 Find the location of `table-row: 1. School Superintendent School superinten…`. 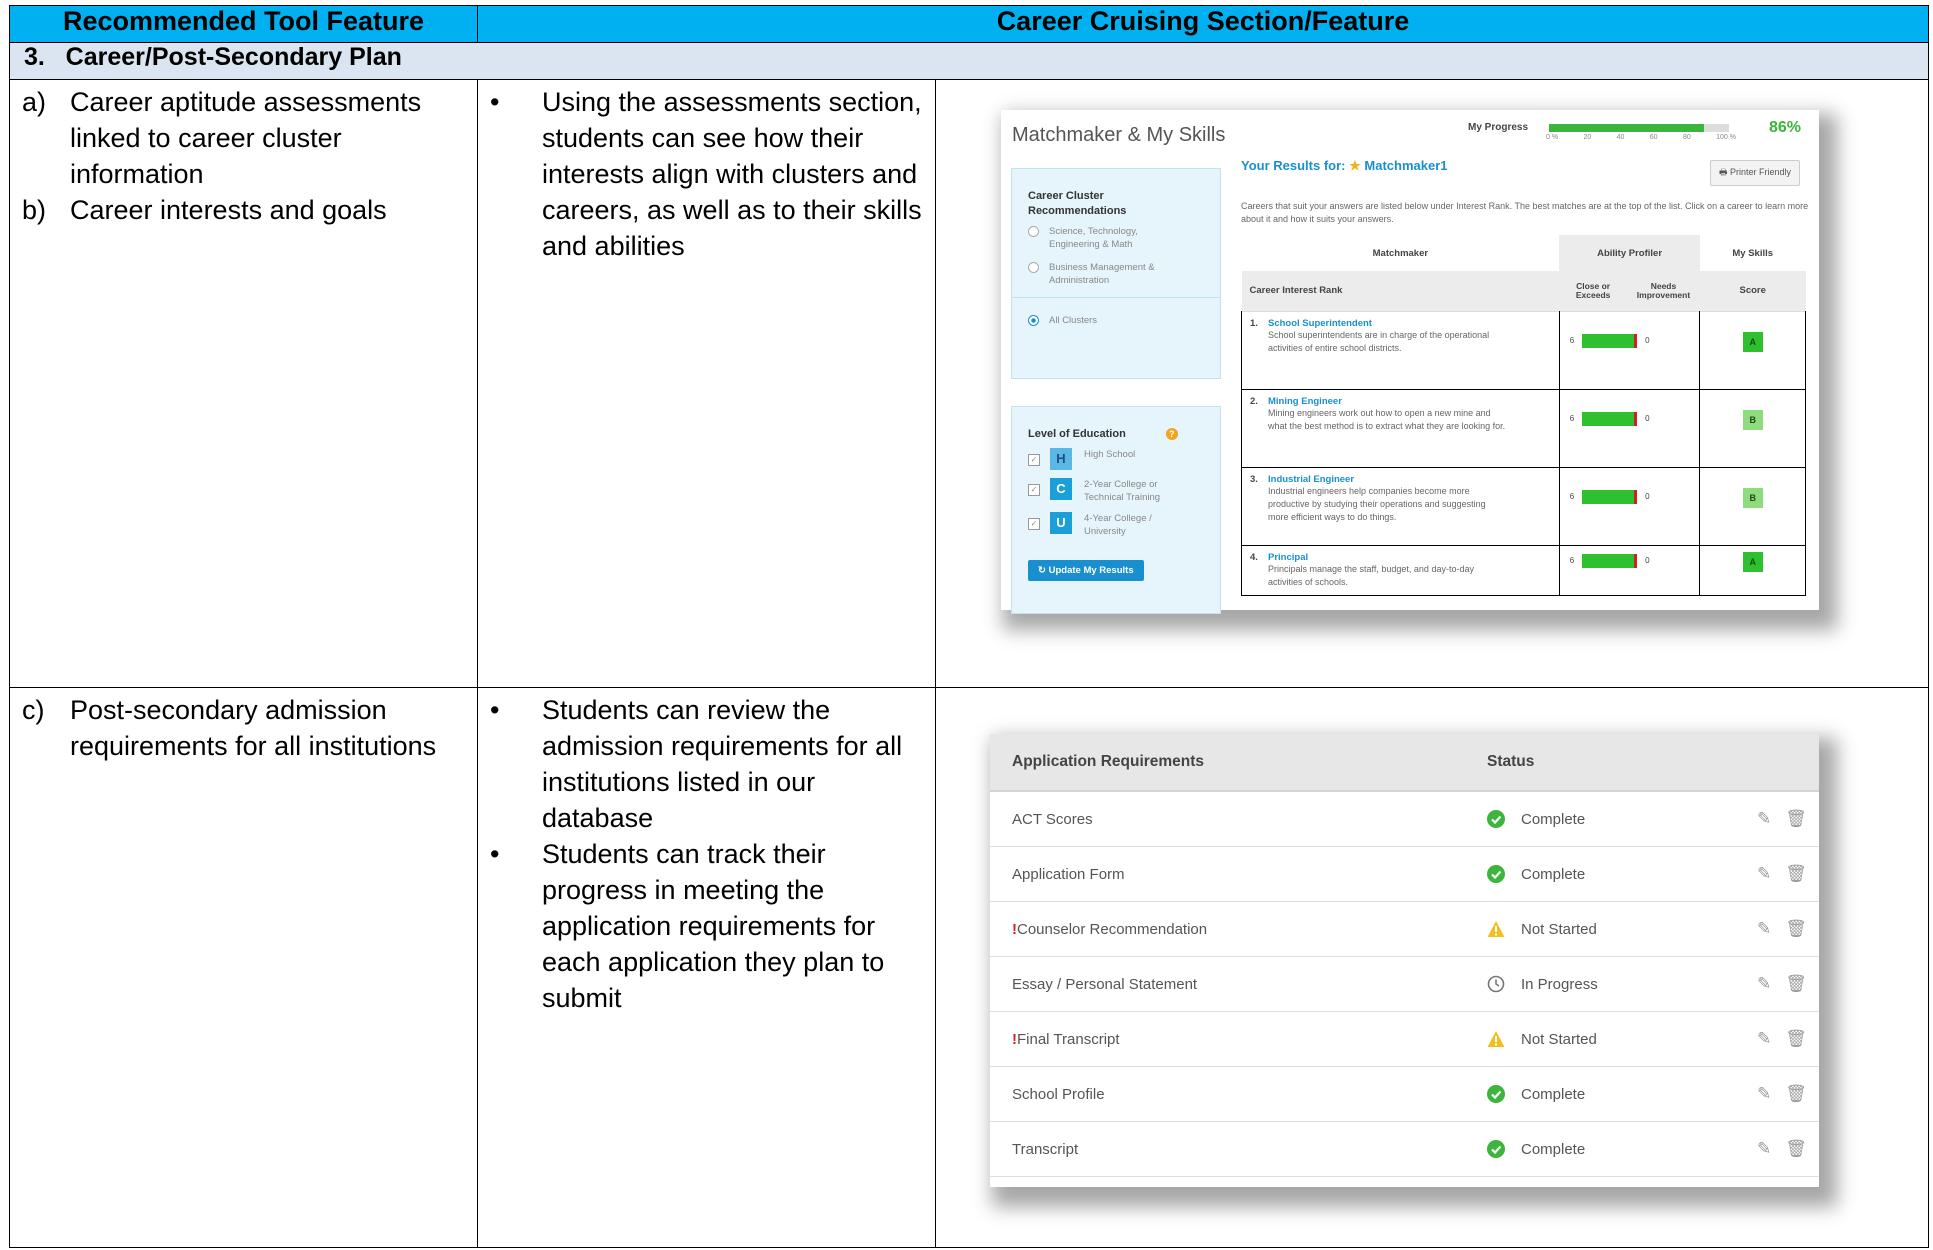

table-row: 1. School Superintendent School superinten… is located at coordinates (1523, 350).